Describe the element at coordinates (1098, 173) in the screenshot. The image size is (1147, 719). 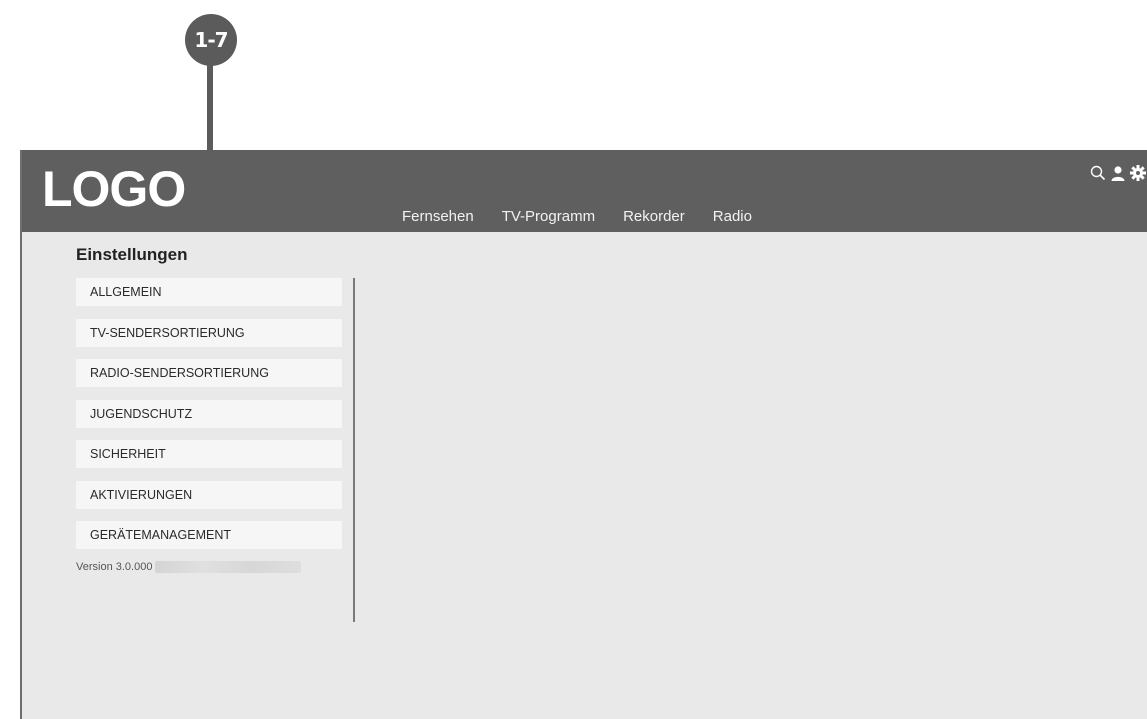
I see `search-icon` at that location.